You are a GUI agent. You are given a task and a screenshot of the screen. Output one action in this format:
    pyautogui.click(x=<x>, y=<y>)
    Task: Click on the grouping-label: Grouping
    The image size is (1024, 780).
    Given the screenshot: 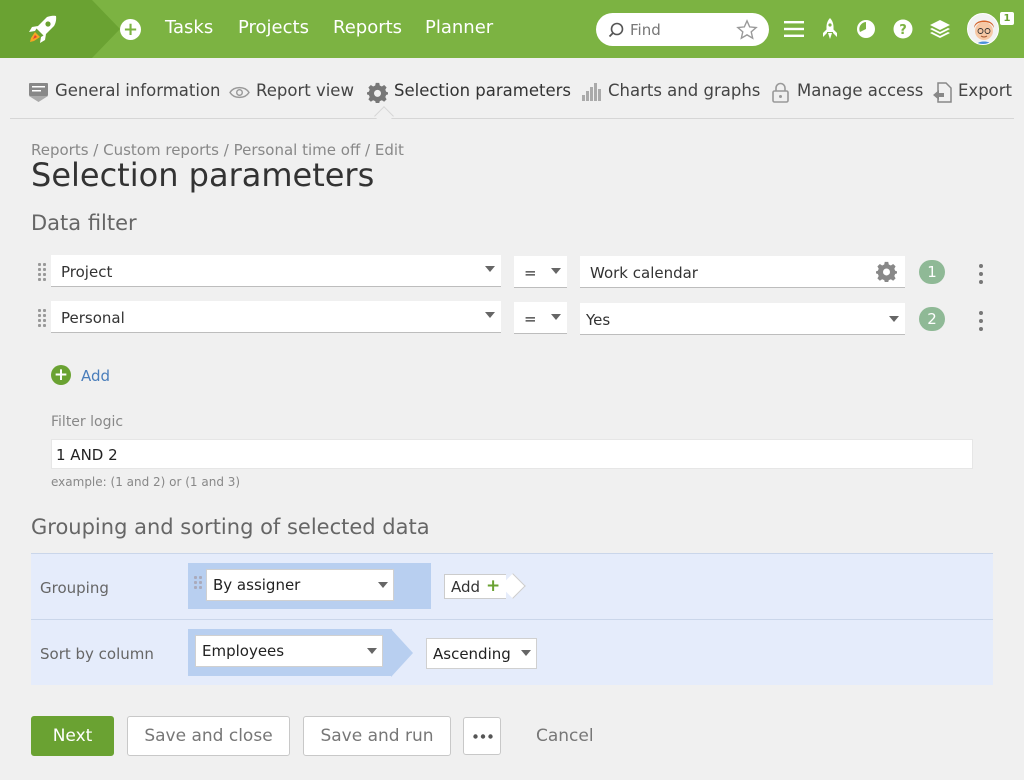 What is the action you would take?
    pyautogui.click(x=74, y=588)
    